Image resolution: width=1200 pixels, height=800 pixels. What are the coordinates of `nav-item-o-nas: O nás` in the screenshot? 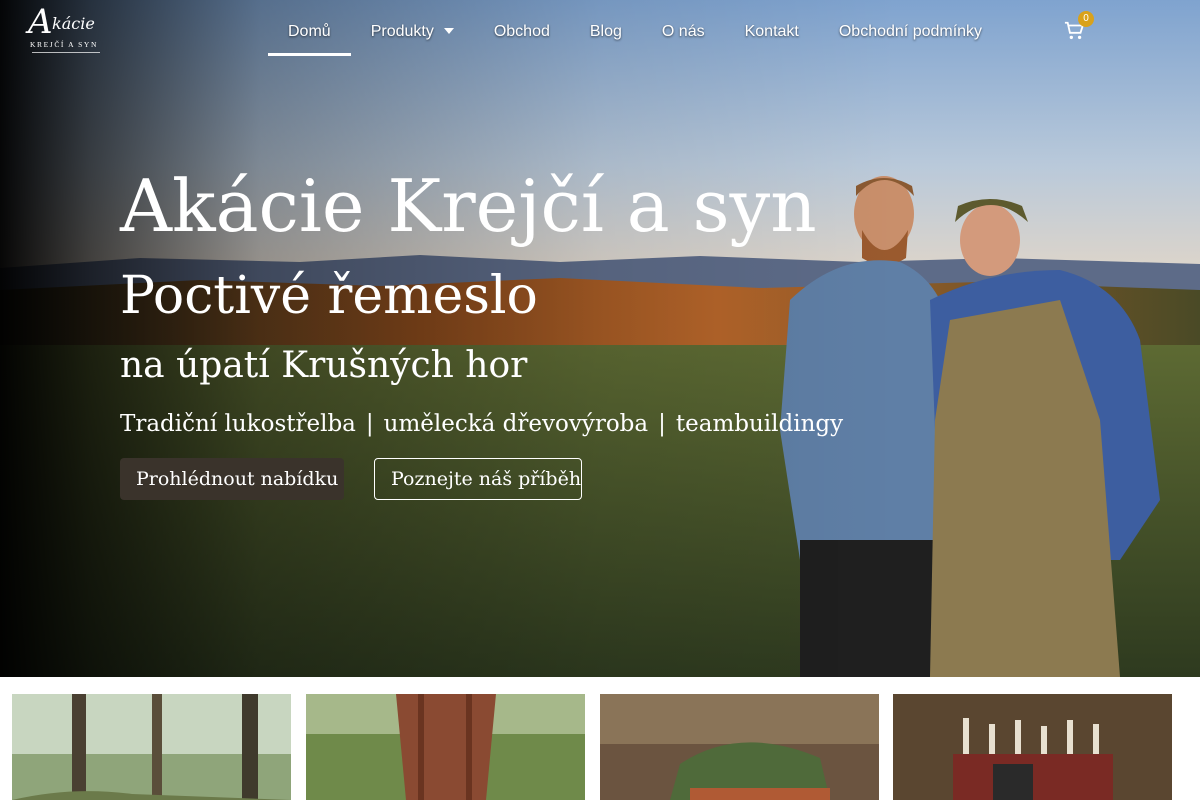 It's located at (683, 32).